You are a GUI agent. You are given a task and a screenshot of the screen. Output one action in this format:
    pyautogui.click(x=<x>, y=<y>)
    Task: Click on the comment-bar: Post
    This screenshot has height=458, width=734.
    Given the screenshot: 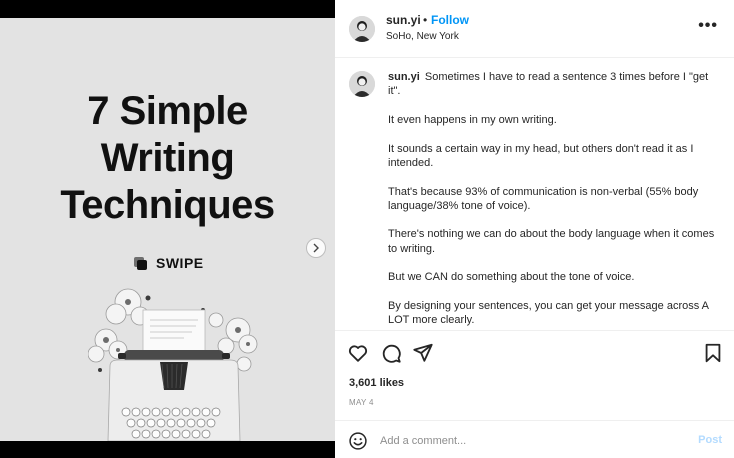 What is the action you would take?
    pyautogui.click(x=534, y=439)
    